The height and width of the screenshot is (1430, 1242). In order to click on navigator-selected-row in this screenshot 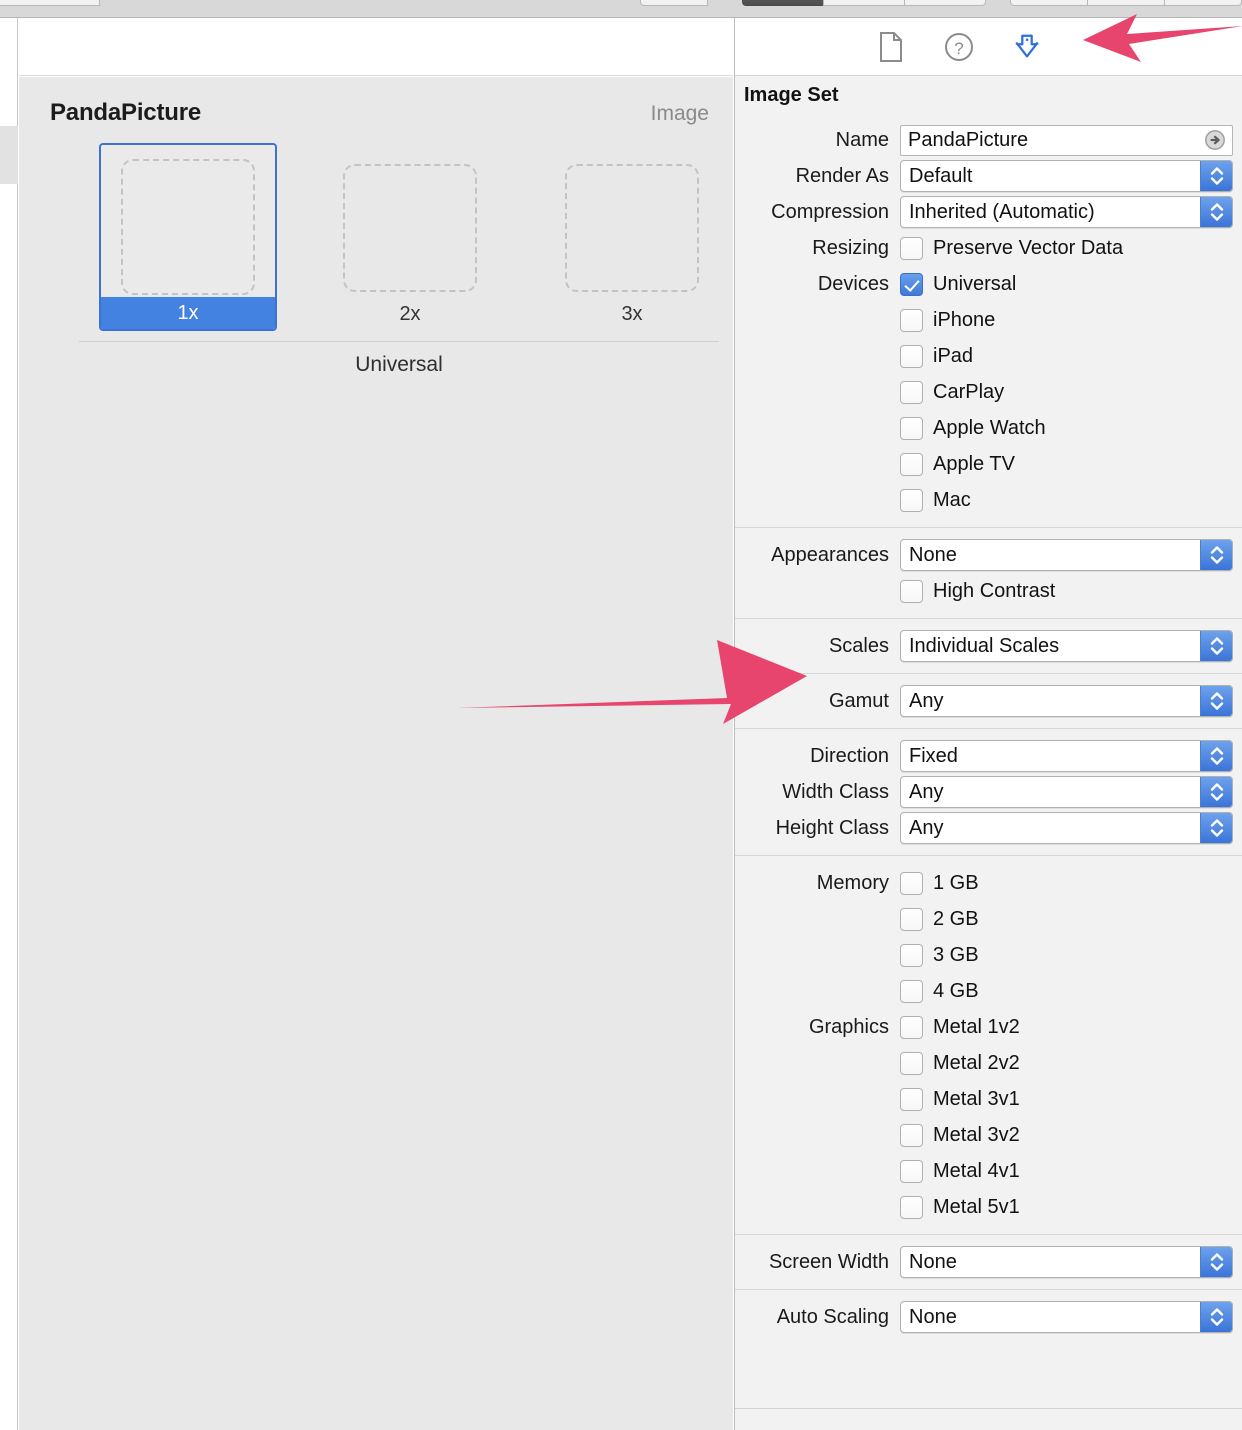, I will do `click(9, 155)`.